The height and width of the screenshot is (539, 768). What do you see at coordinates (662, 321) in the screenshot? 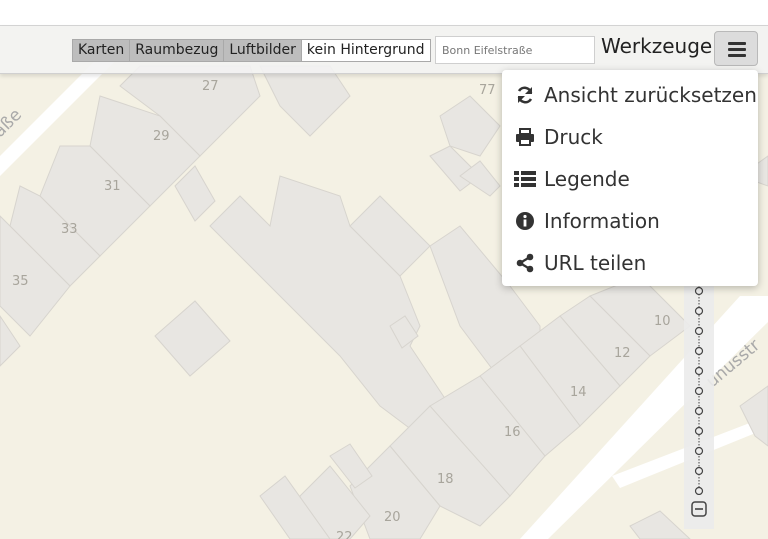
I see `house-number: 10` at bounding box center [662, 321].